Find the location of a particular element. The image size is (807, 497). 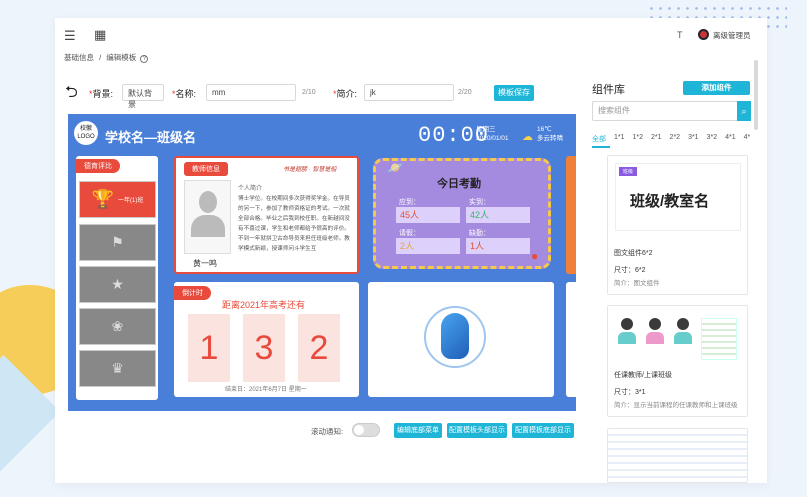

tab-4x1: 4*1 is located at coordinates (730, 139).